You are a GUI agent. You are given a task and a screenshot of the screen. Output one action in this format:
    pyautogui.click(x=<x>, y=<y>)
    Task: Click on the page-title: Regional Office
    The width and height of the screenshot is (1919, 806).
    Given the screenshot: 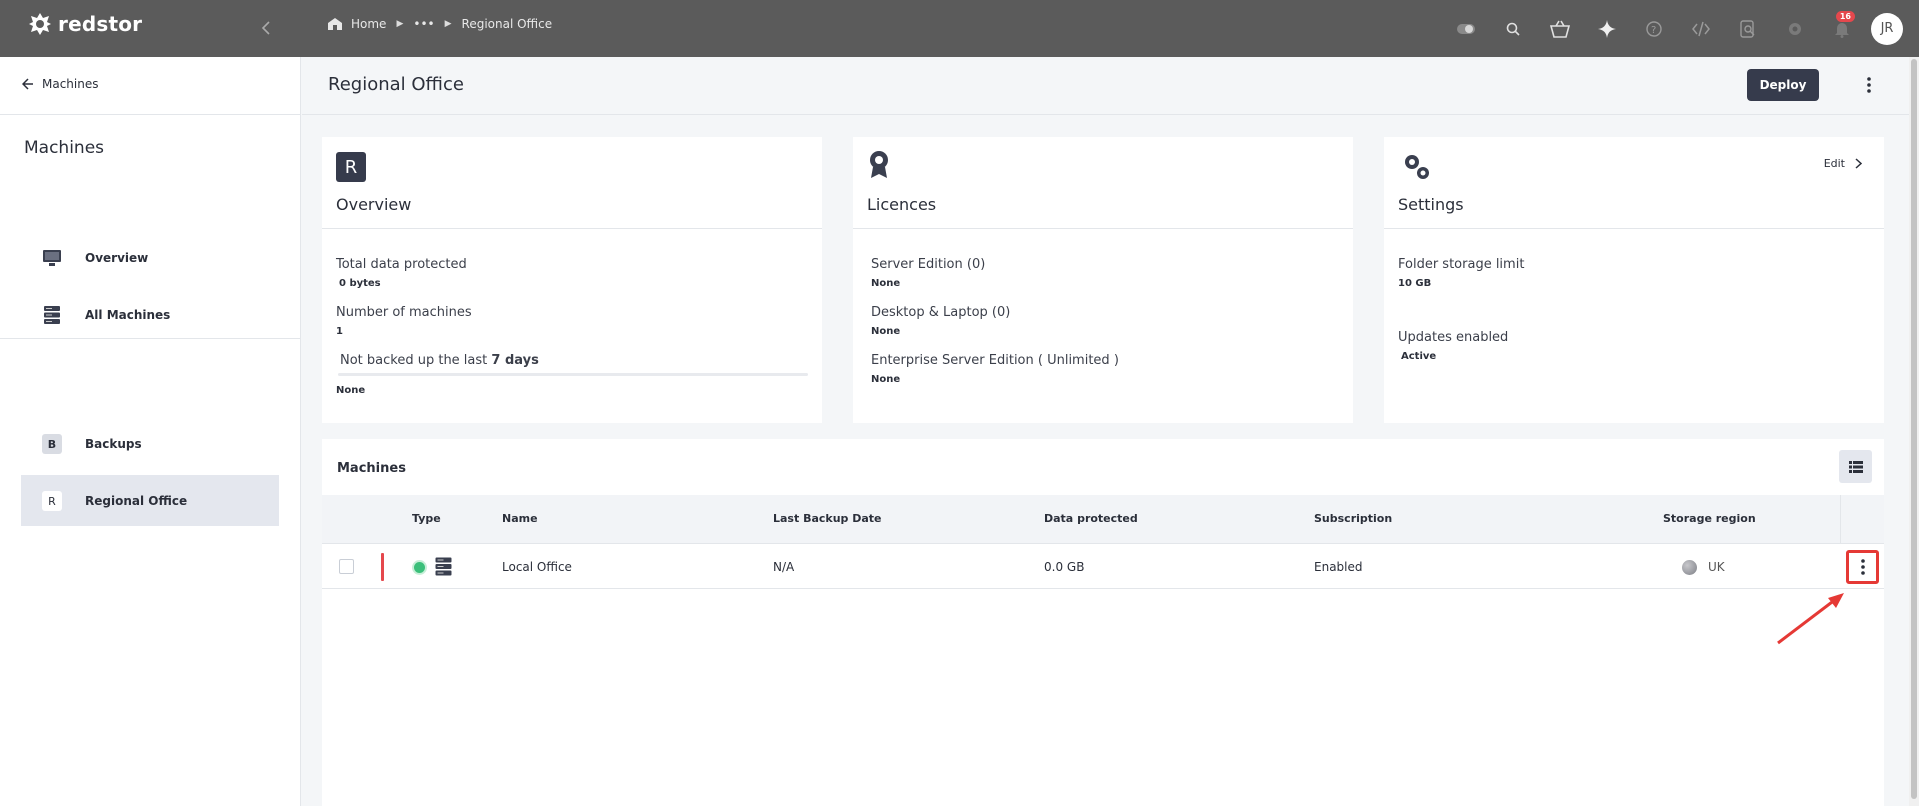 What is the action you would take?
    pyautogui.click(x=396, y=84)
    